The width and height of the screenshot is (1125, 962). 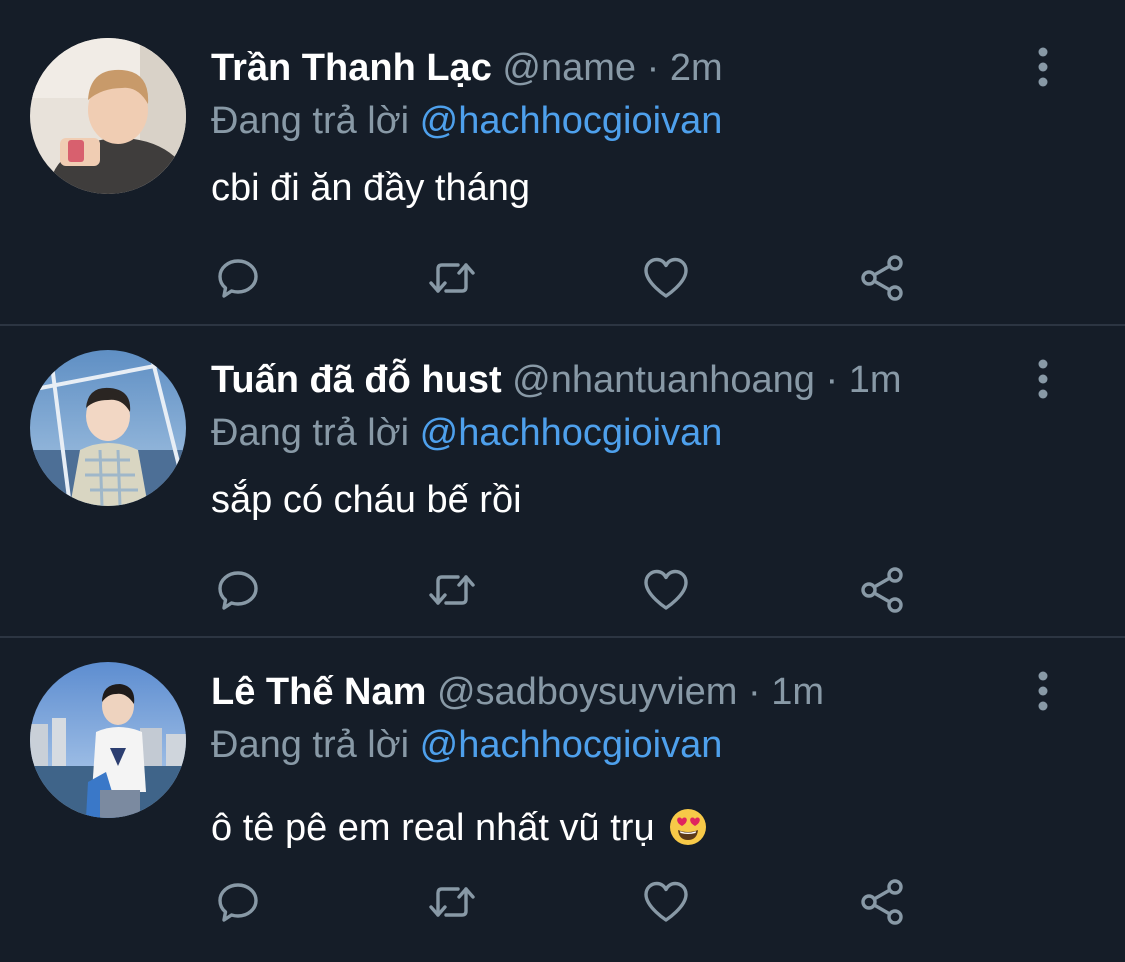 I want to click on tweet-header: Trần Thanh Lạc @name · 2m, so click(x=467, y=68).